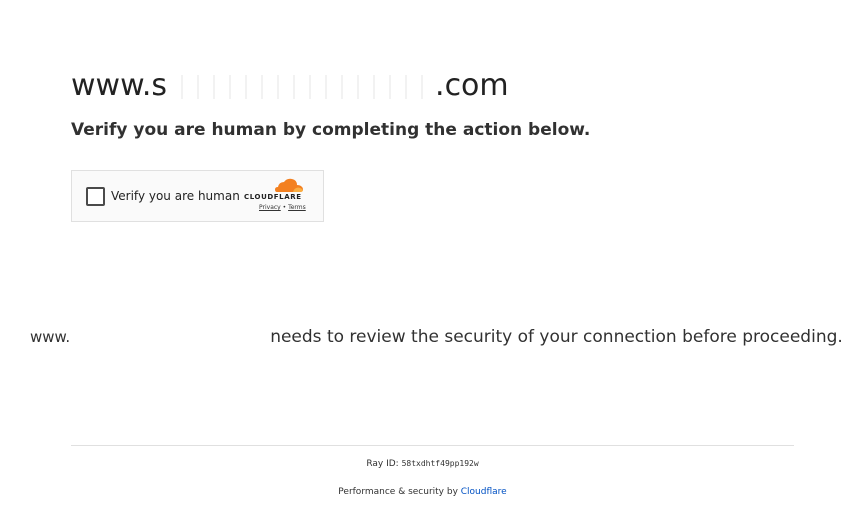 The image size is (845, 528). What do you see at coordinates (297, 207) in the screenshot?
I see `terms-link: Terms` at bounding box center [297, 207].